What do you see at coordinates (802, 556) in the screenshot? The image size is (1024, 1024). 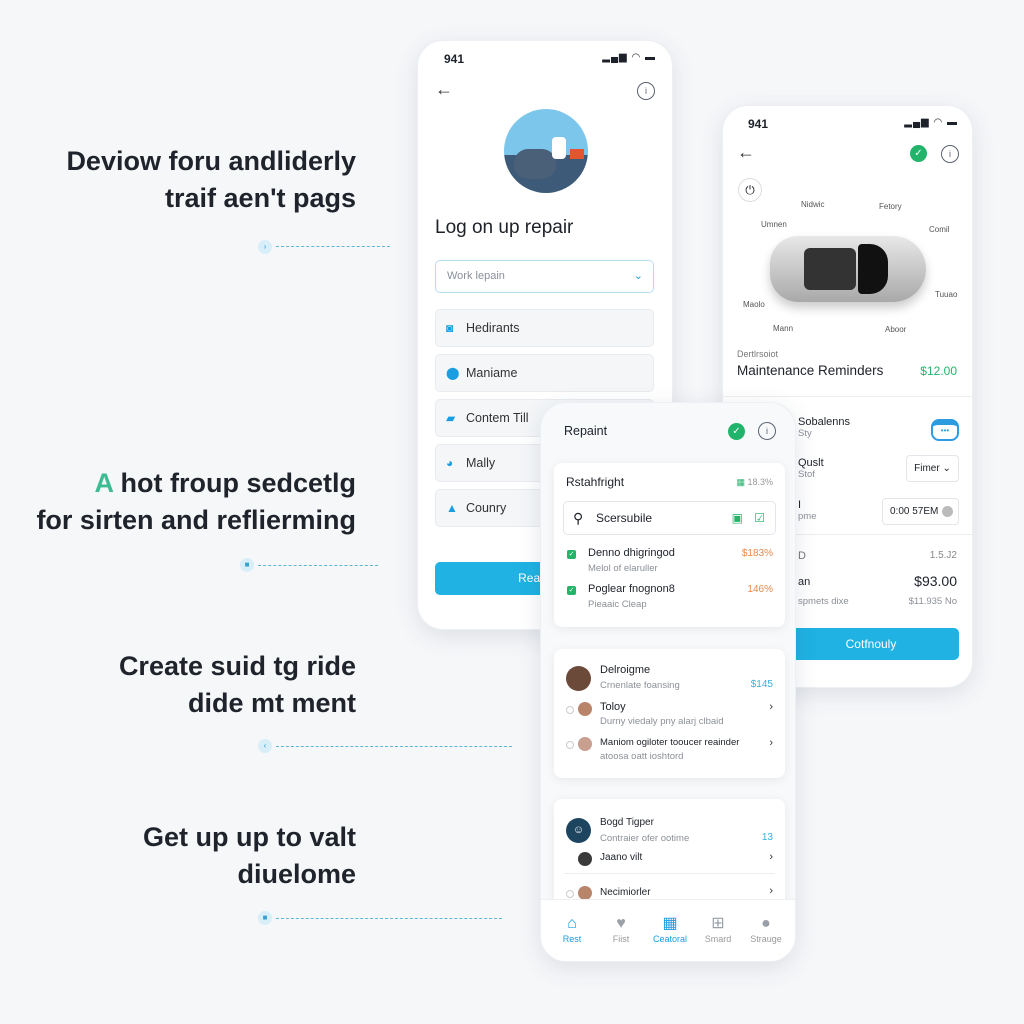 I see `row-title: D` at bounding box center [802, 556].